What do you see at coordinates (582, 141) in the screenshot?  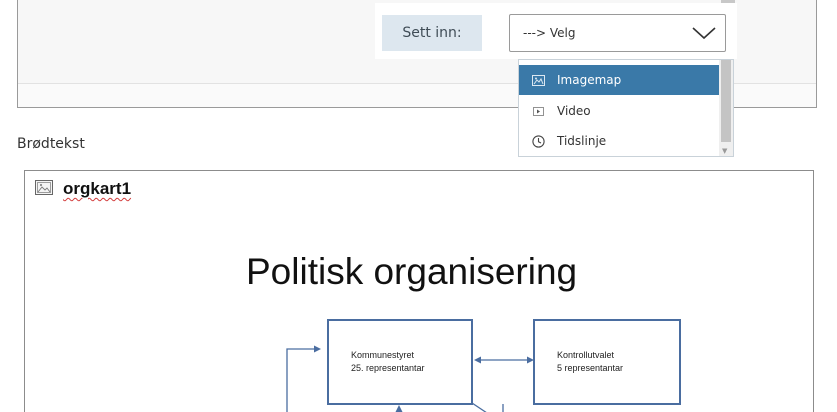 I see `dropdown-item-label: Tidslinje` at bounding box center [582, 141].